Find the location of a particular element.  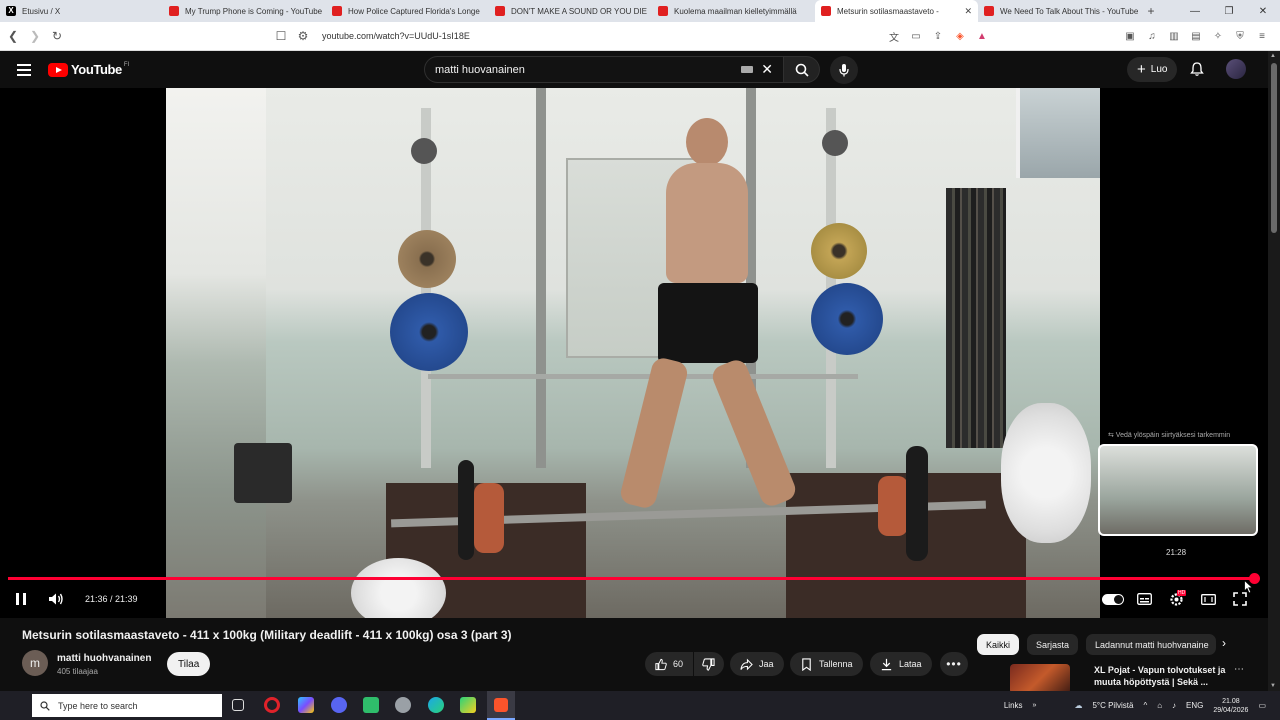

subscriber-count: 405 tilaajaa is located at coordinates (77, 671).